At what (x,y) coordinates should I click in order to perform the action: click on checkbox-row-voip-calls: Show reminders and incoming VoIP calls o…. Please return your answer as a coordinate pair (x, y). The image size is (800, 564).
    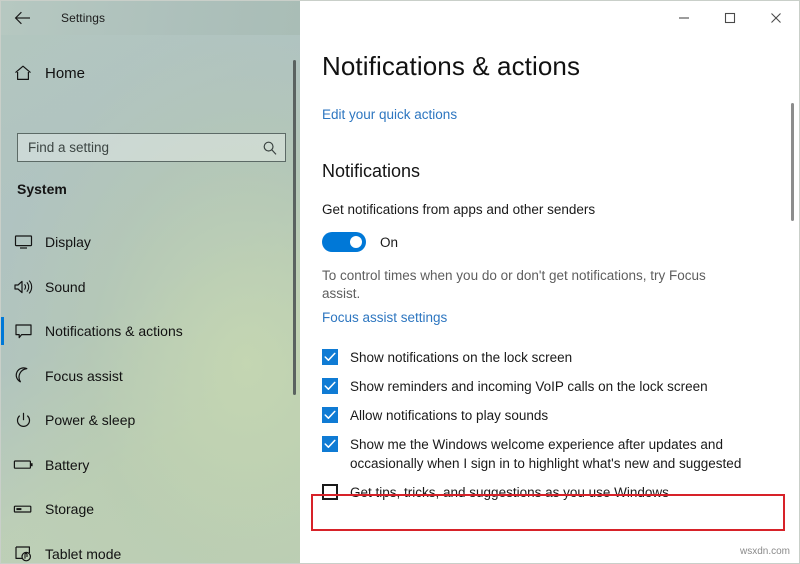
    Looking at the image, I should click on (549, 386).